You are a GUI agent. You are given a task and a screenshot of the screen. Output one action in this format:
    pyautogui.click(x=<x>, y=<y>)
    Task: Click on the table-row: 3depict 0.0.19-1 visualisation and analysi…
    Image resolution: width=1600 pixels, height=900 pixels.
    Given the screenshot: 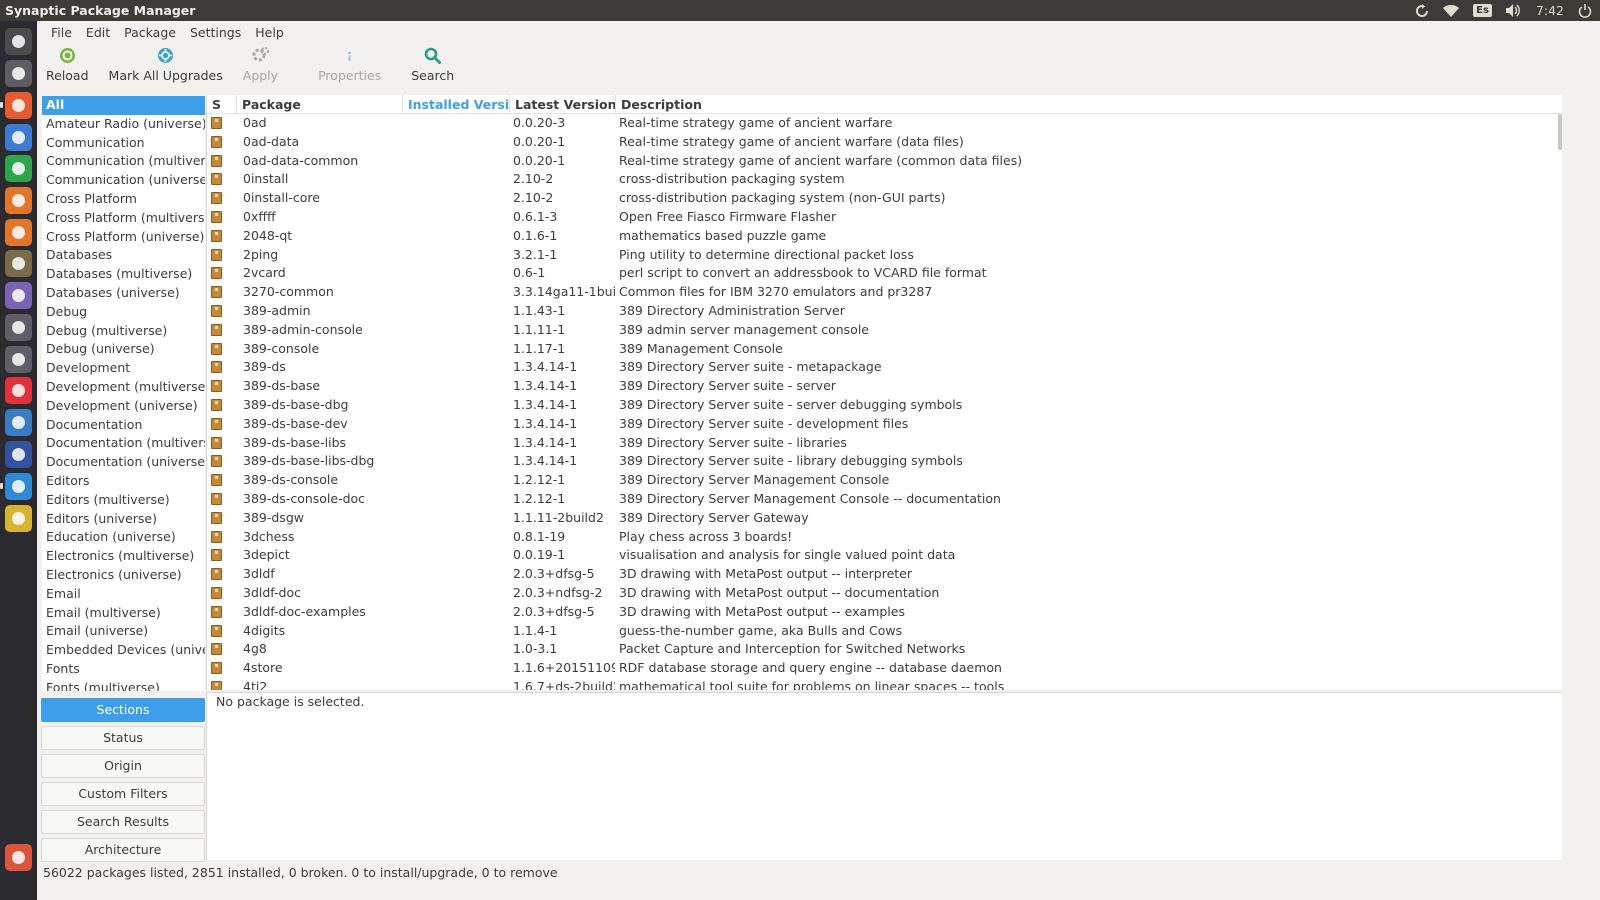 What is the action you would take?
    pyautogui.click(x=884, y=555)
    